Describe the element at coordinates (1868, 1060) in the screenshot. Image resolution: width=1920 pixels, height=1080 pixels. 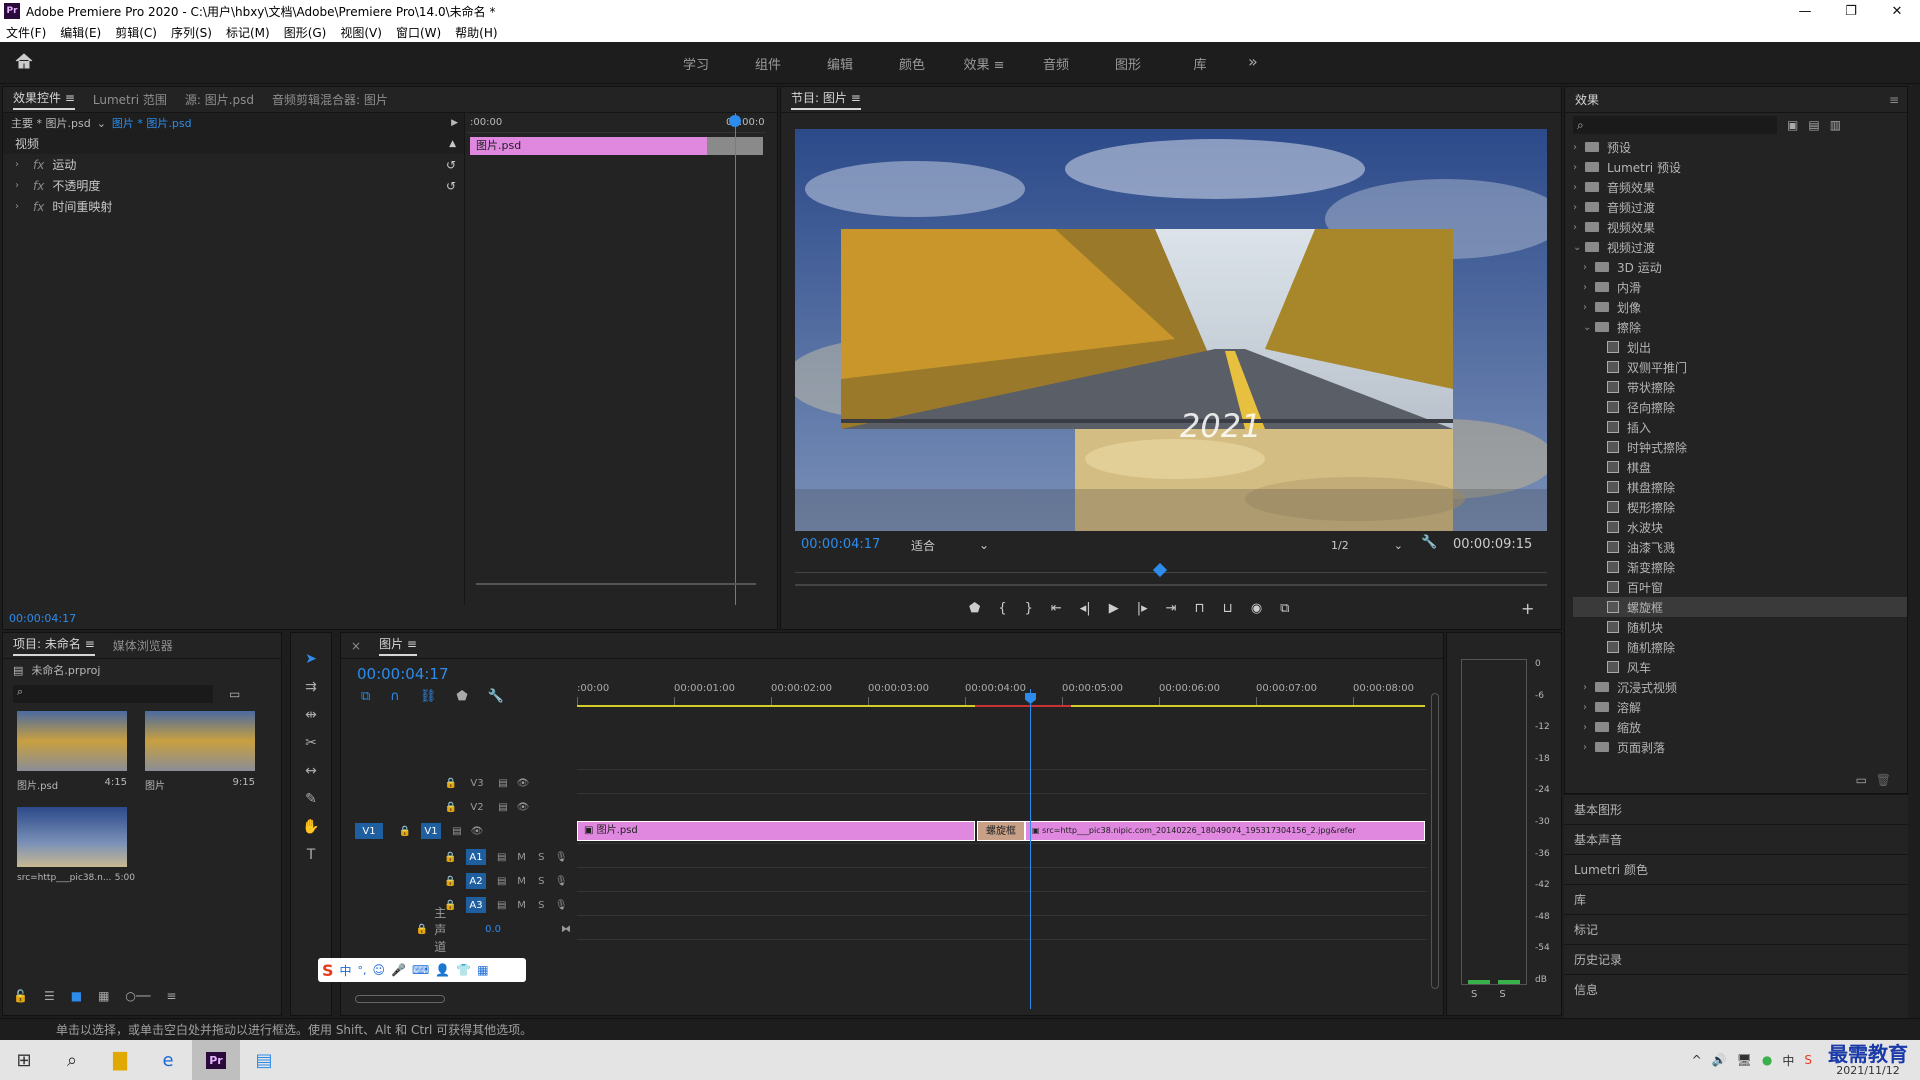
I see `clock: 最需教育 2021/11/12` at that location.